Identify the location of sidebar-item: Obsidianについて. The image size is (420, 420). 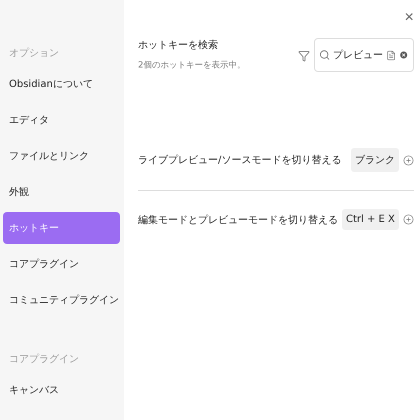
(61, 84).